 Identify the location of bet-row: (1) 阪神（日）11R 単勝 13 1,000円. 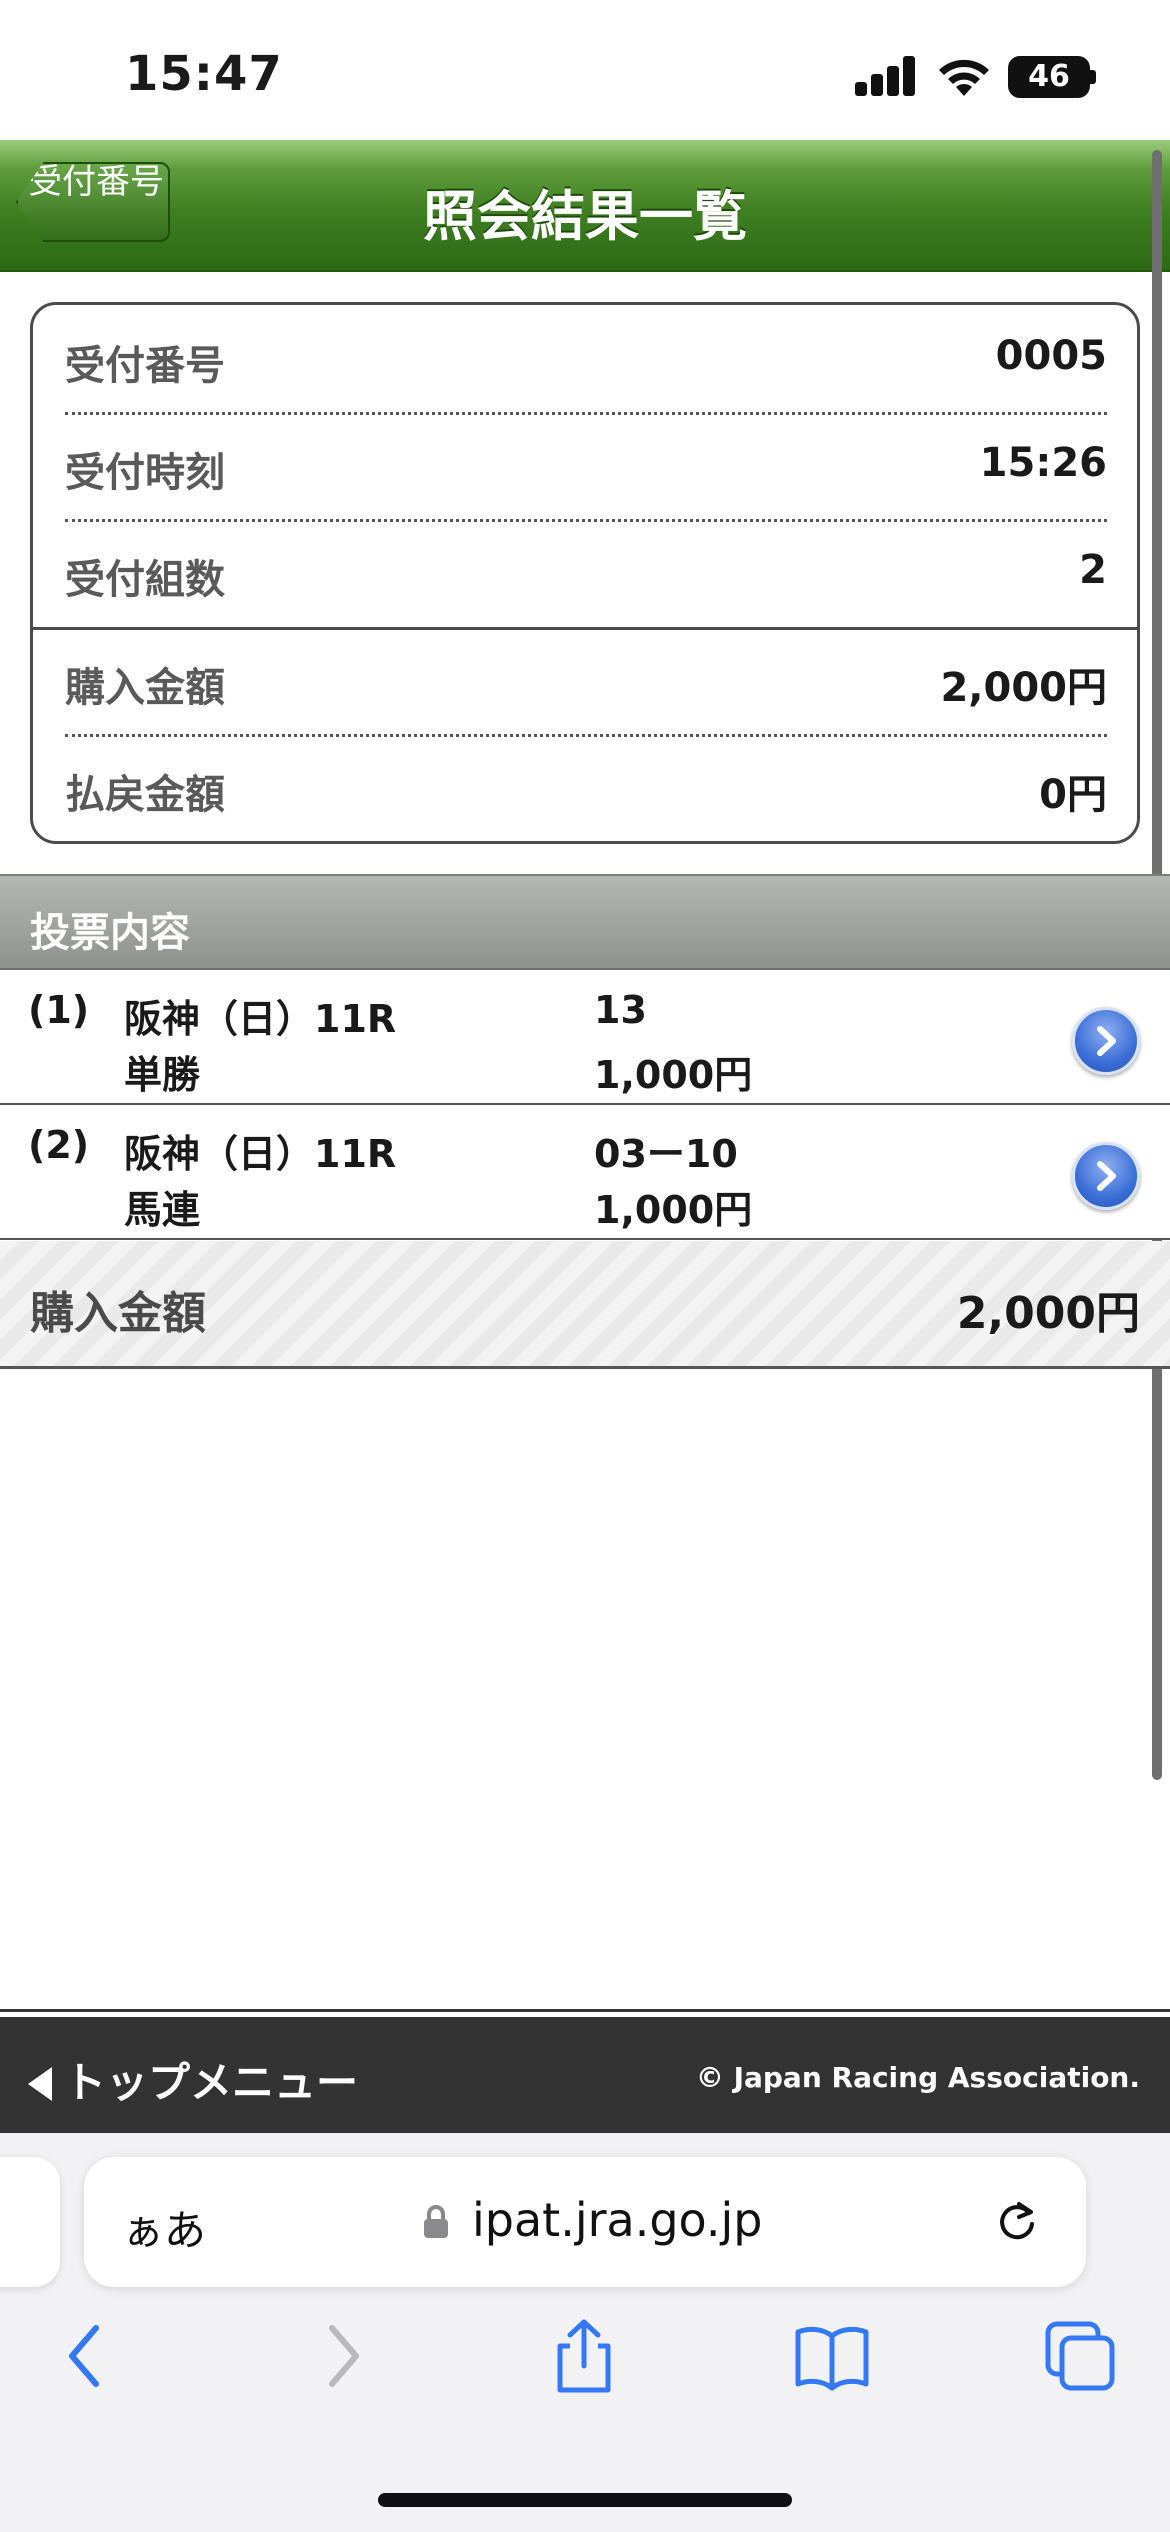
(585, 1037).